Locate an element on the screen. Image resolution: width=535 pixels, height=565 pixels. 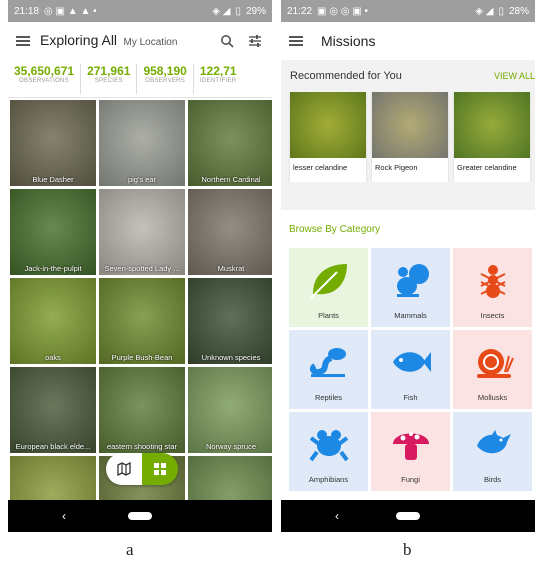
status-bar: 21:18 ◎ ▣ ▲ ▲ • ◈ ◢ ▯ 29% is located at coordinates (140, 11).